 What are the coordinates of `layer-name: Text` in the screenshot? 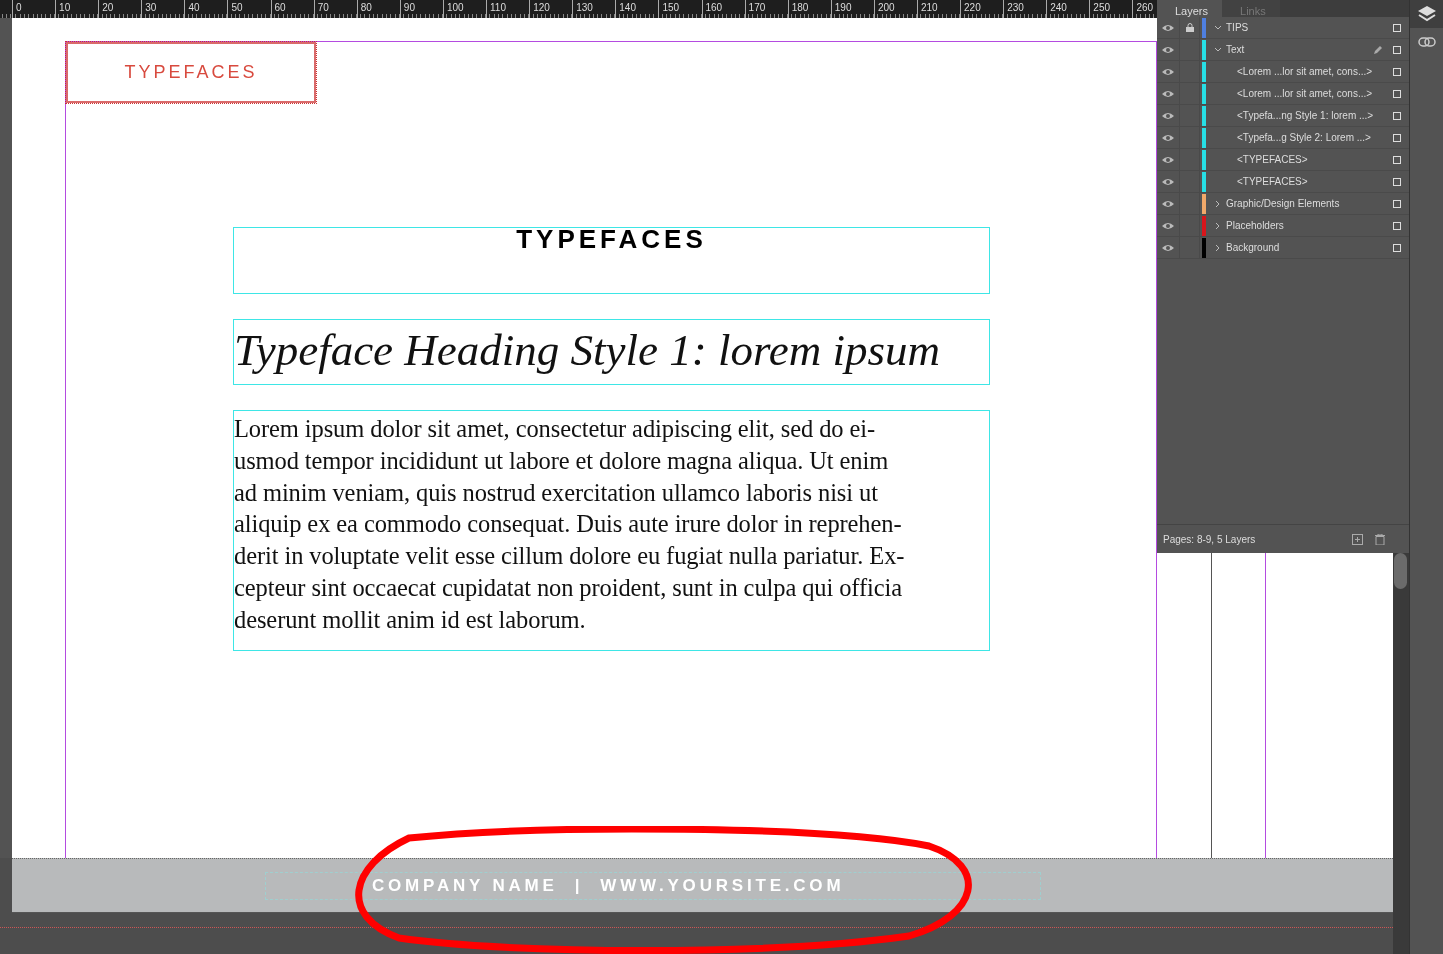 It's located at (1236, 49).